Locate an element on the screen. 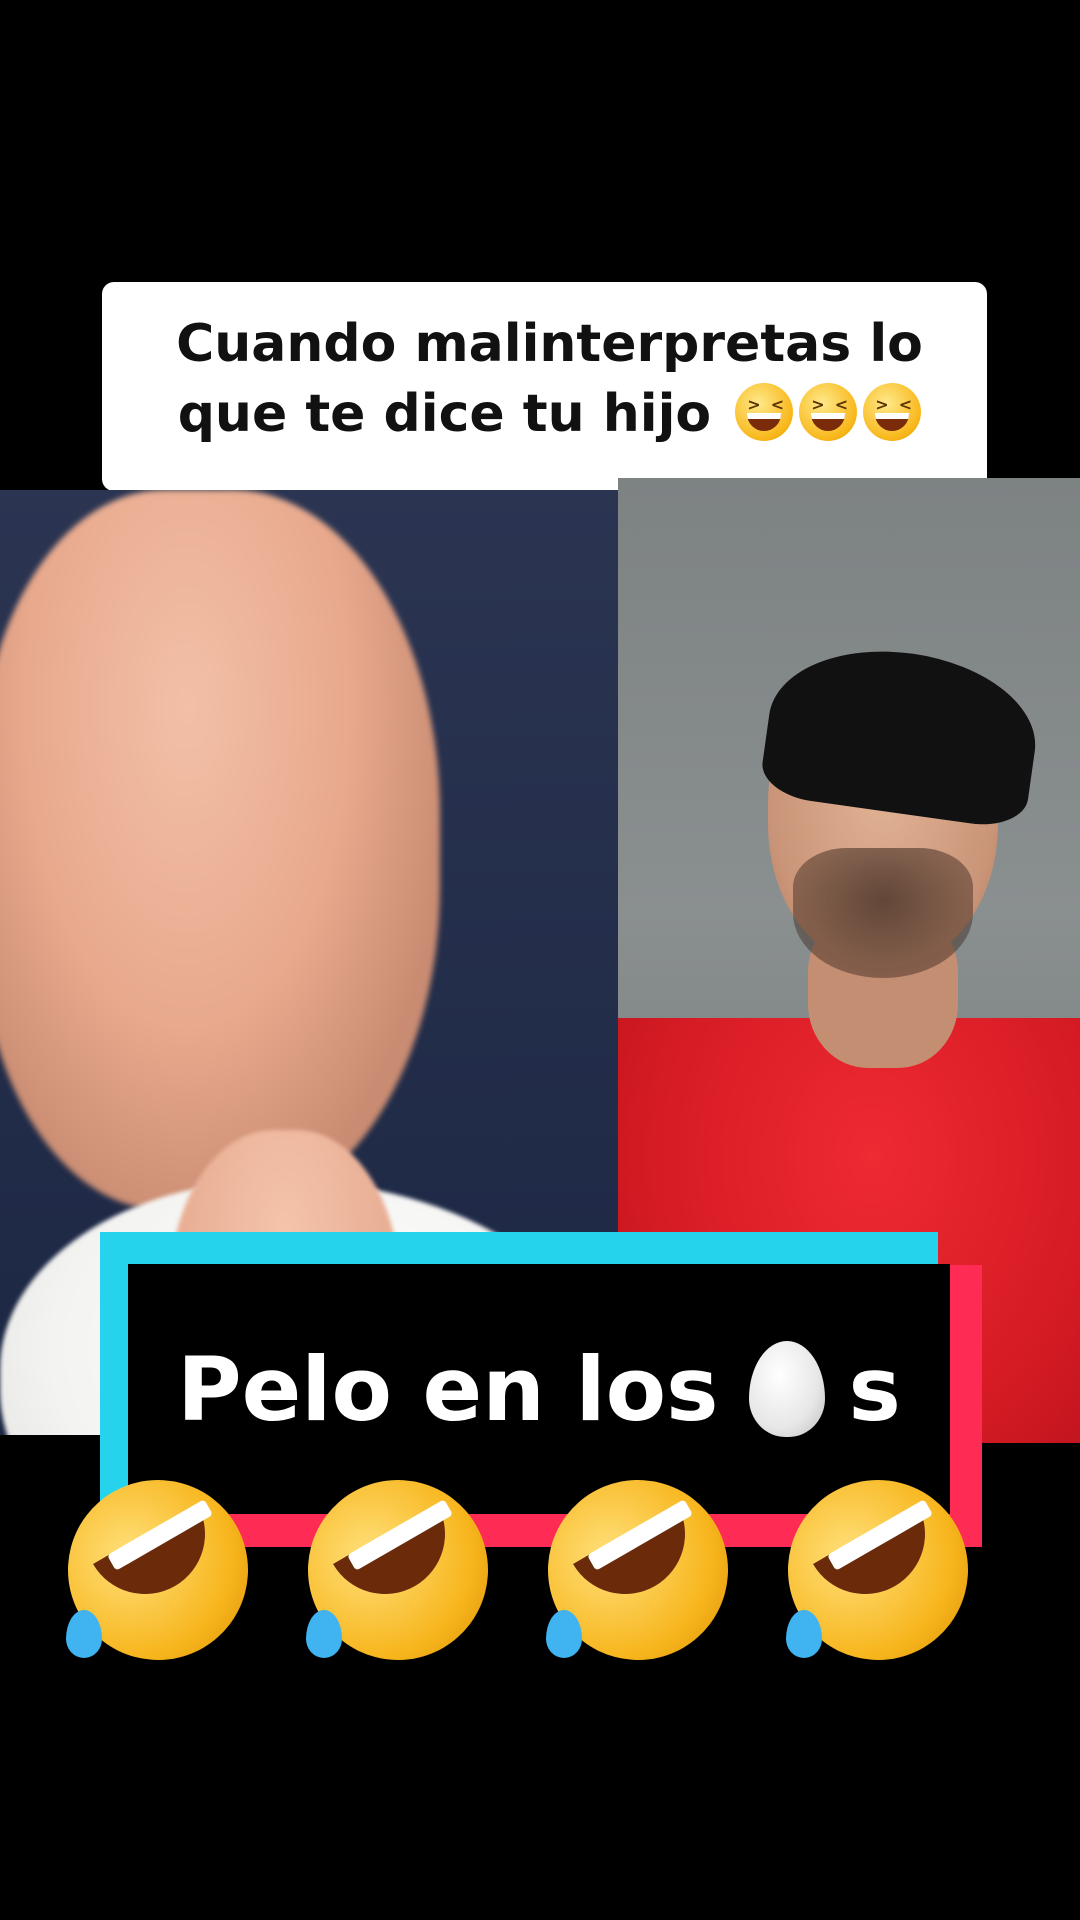 This screenshot has width=1080, height=1920. title-prefix: Pelo en los is located at coordinates (448, 1389).